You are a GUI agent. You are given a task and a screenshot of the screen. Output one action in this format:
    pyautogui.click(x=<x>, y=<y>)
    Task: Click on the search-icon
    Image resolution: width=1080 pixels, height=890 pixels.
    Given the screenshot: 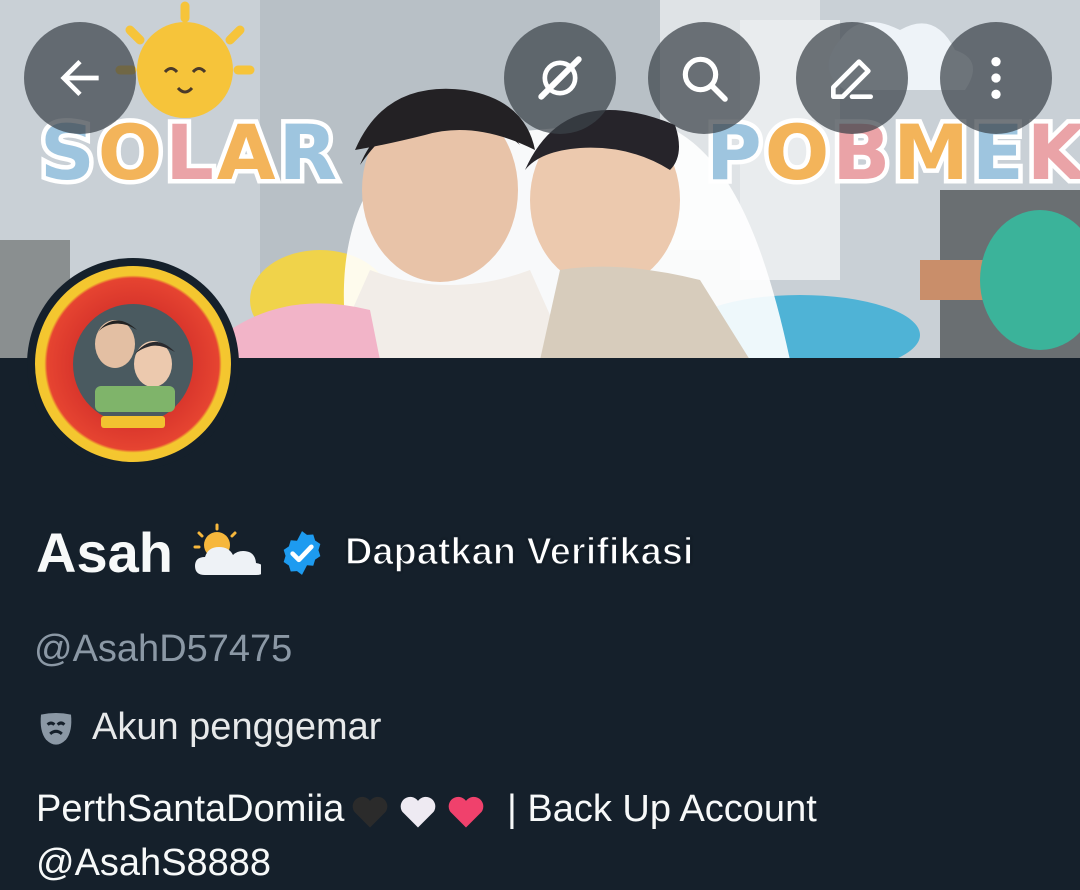 What is the action you would take?
    pyautogui.click(x=705, y=79)
    